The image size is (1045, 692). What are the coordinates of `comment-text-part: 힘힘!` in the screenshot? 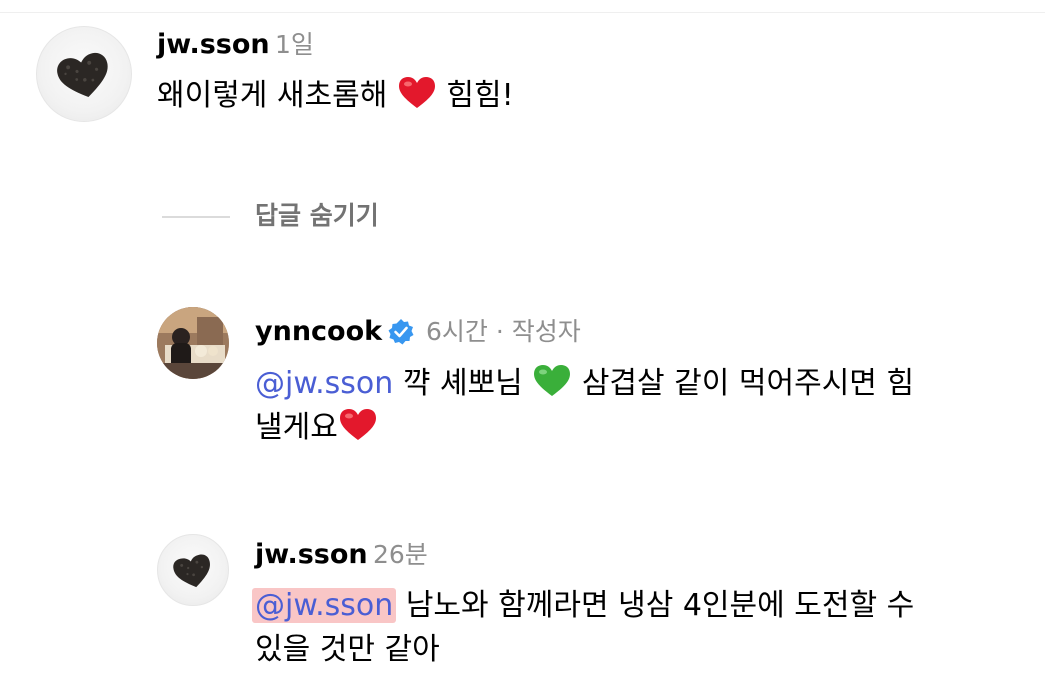 It's located at (475, 95).